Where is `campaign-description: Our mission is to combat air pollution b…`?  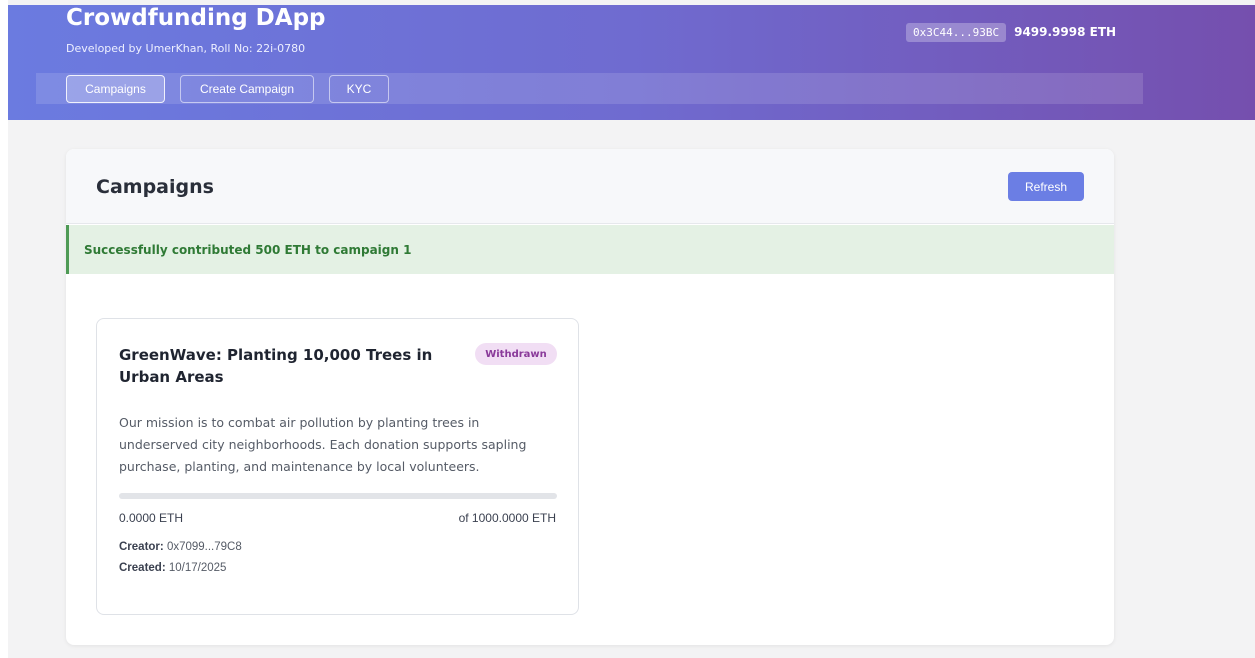 campaign-description: Our mission is to combat air pollution b… is located at coordinates (323, 444).